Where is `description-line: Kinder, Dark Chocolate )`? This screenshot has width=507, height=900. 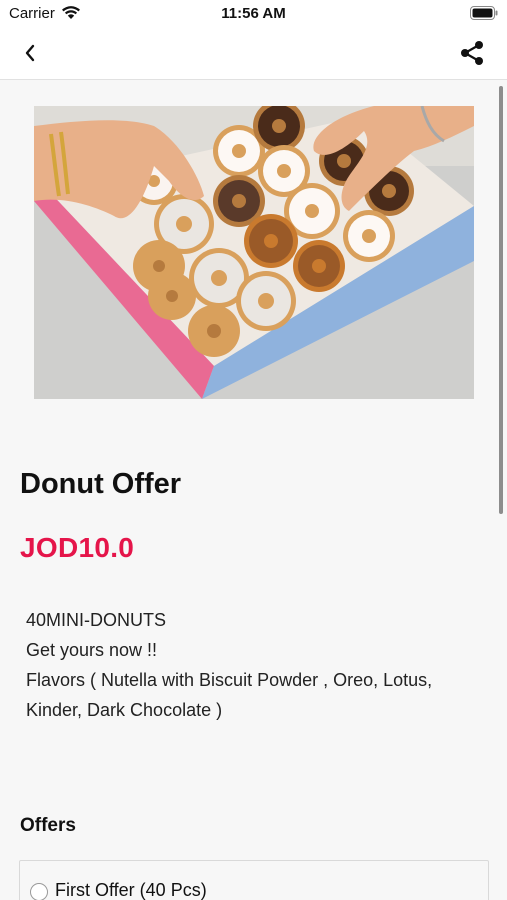 description-line: Kinder, Dark Chocolate ) is located at coordinates (124, 710).